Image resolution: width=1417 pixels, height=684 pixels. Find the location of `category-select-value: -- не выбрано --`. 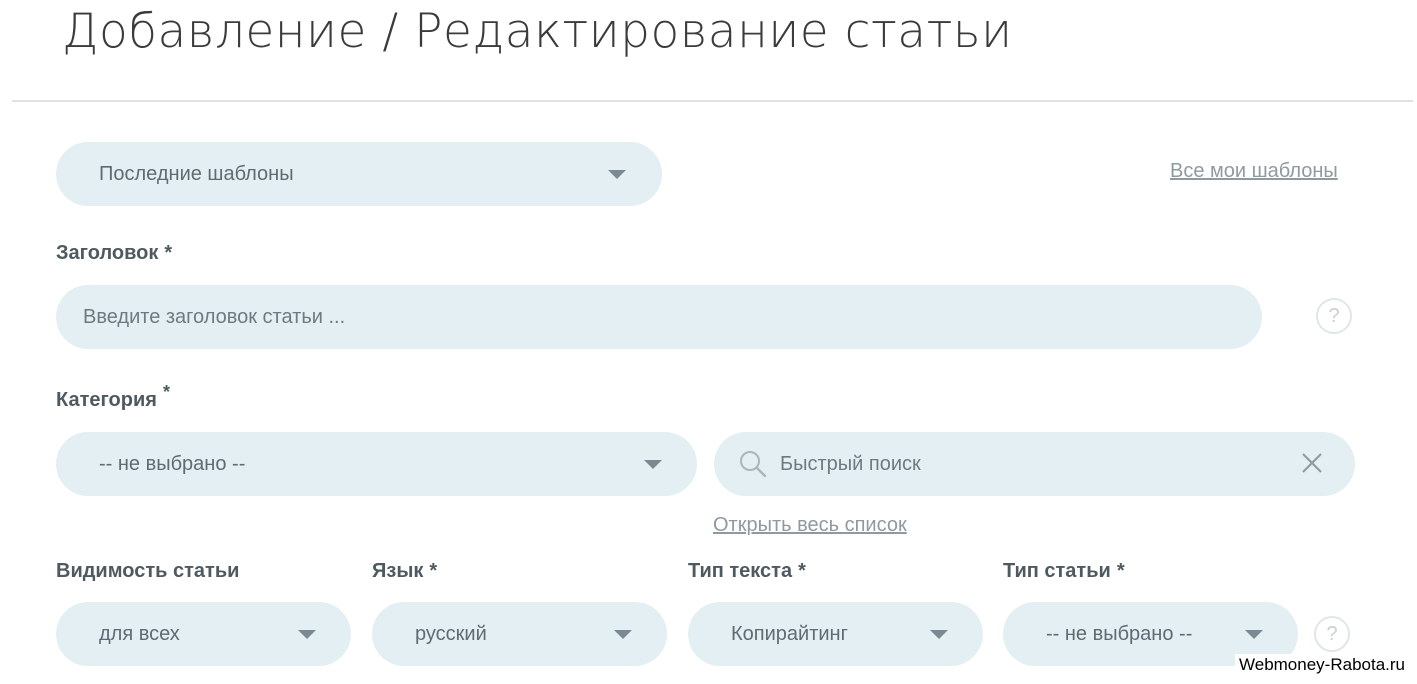

category-select-value: -- не выбрано -- is located at coordinates (172, 463).